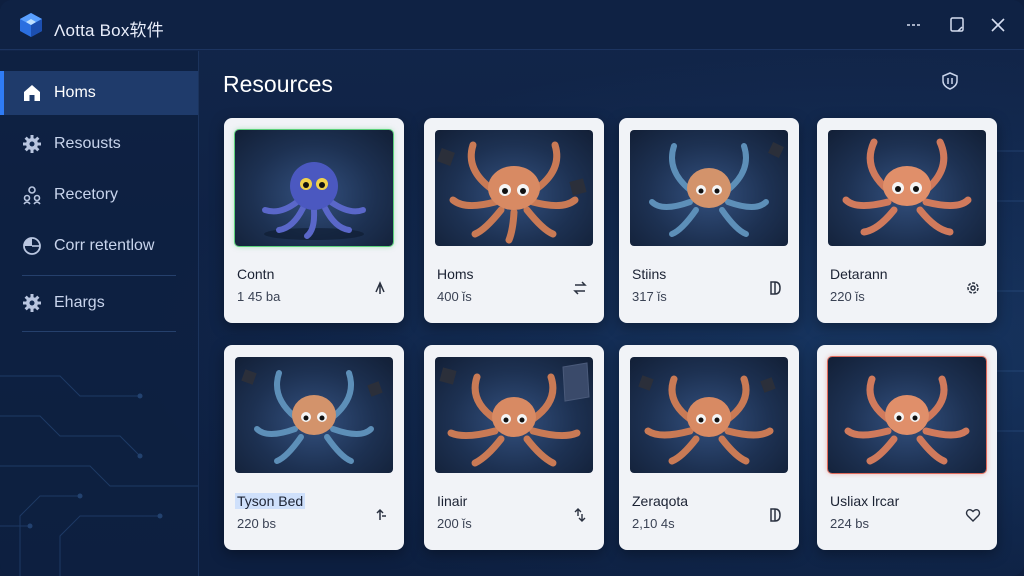 The image size is (1024, 576). What do you see at coordinates (79, 302) in the screenshot?
I see `sidebar-item-label: Ehargs` at bounding box center [79, 302].